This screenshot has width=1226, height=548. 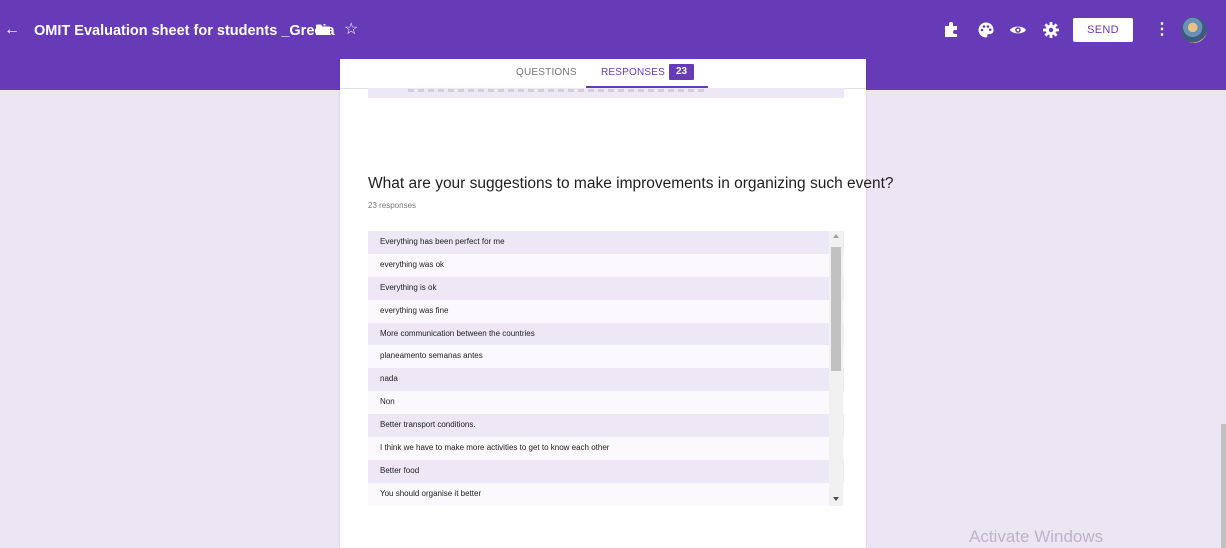 What do you see at coordinates (1103, 30) in the screenshot?
I see `send-button: SEND` at bounding box center [1103, 30].